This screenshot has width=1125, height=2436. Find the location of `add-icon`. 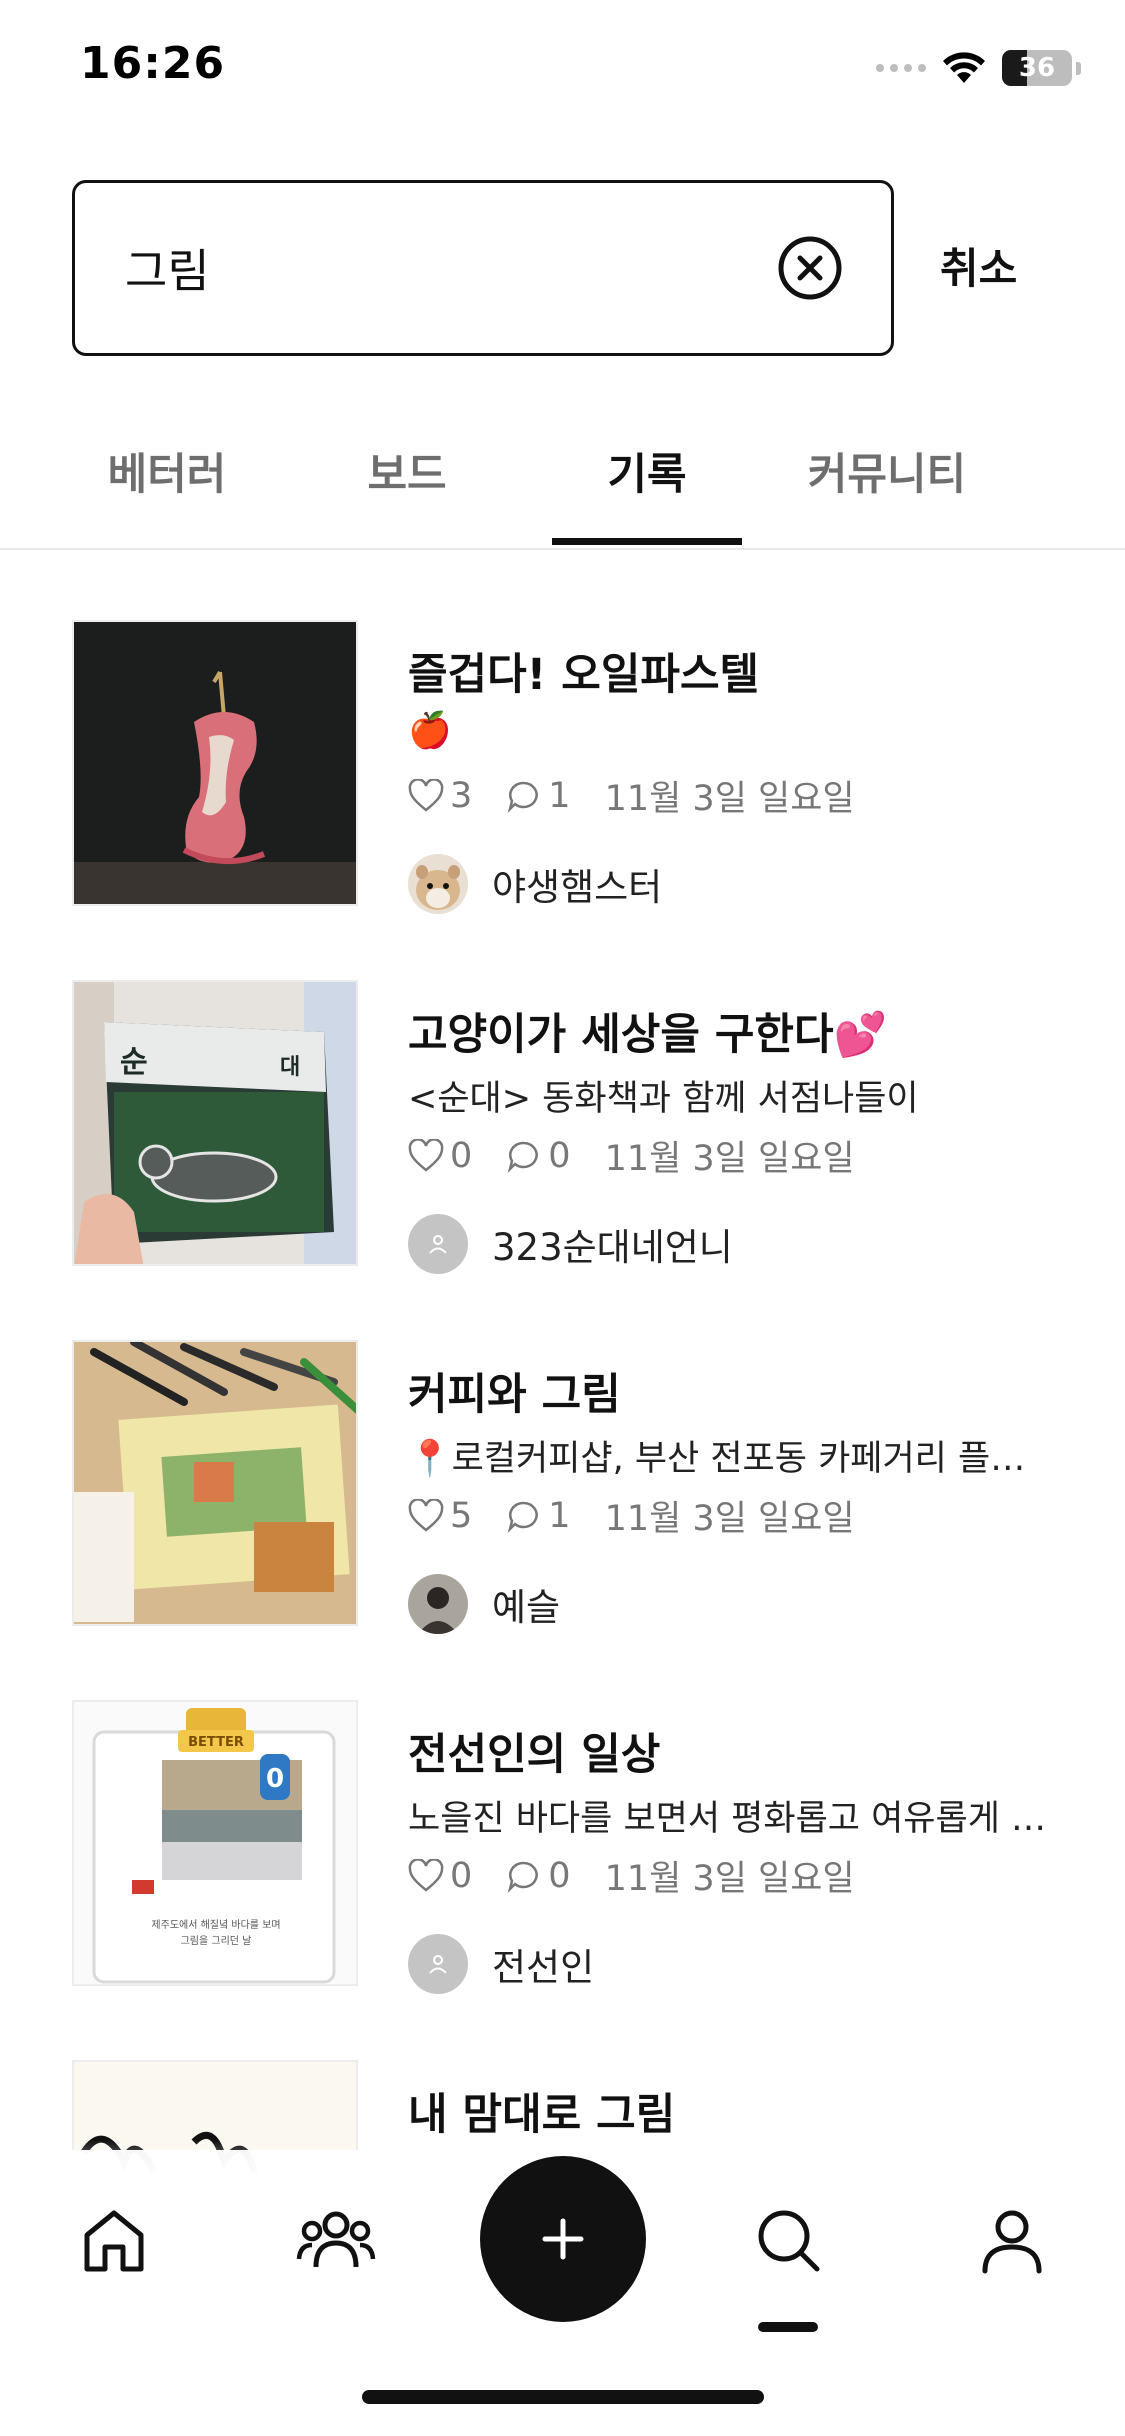

add-icon is located at coordinates (563, 2239).